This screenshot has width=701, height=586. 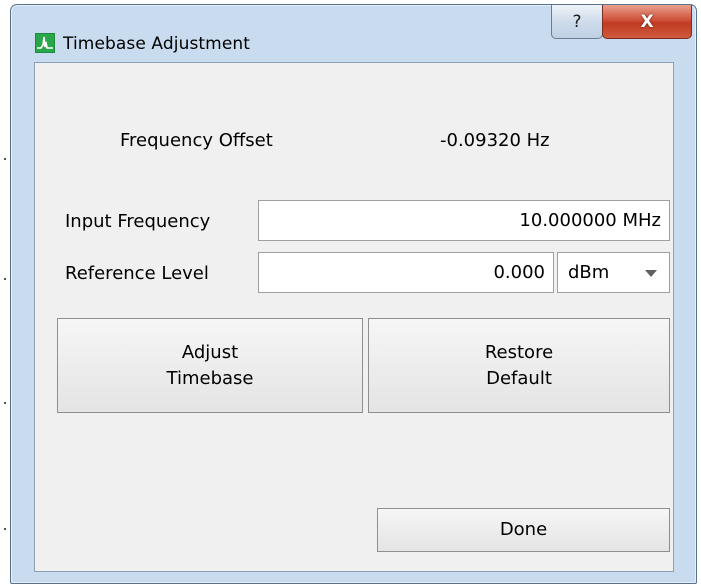 What do you see at coordinates (406, 272) in the screenshot?
I see `reference-level-field: 0.000` at bounding box center [406, 272].